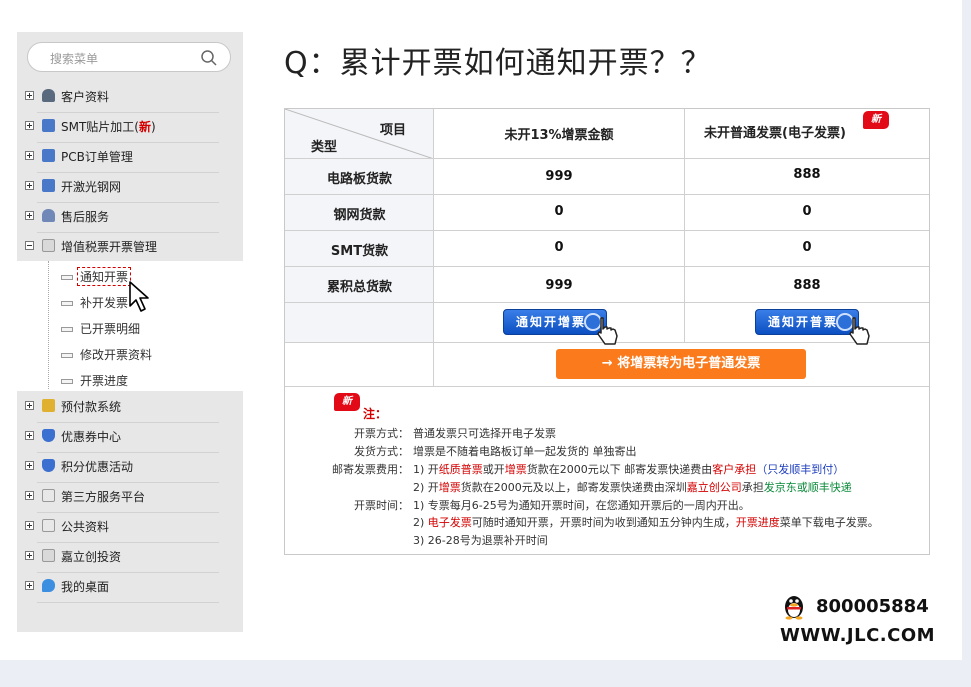 This screenshot has height=687, width=971. Describe the element at coordinates (859, 331) in the screenshot. I see `hand-pointer-icon` at that location.